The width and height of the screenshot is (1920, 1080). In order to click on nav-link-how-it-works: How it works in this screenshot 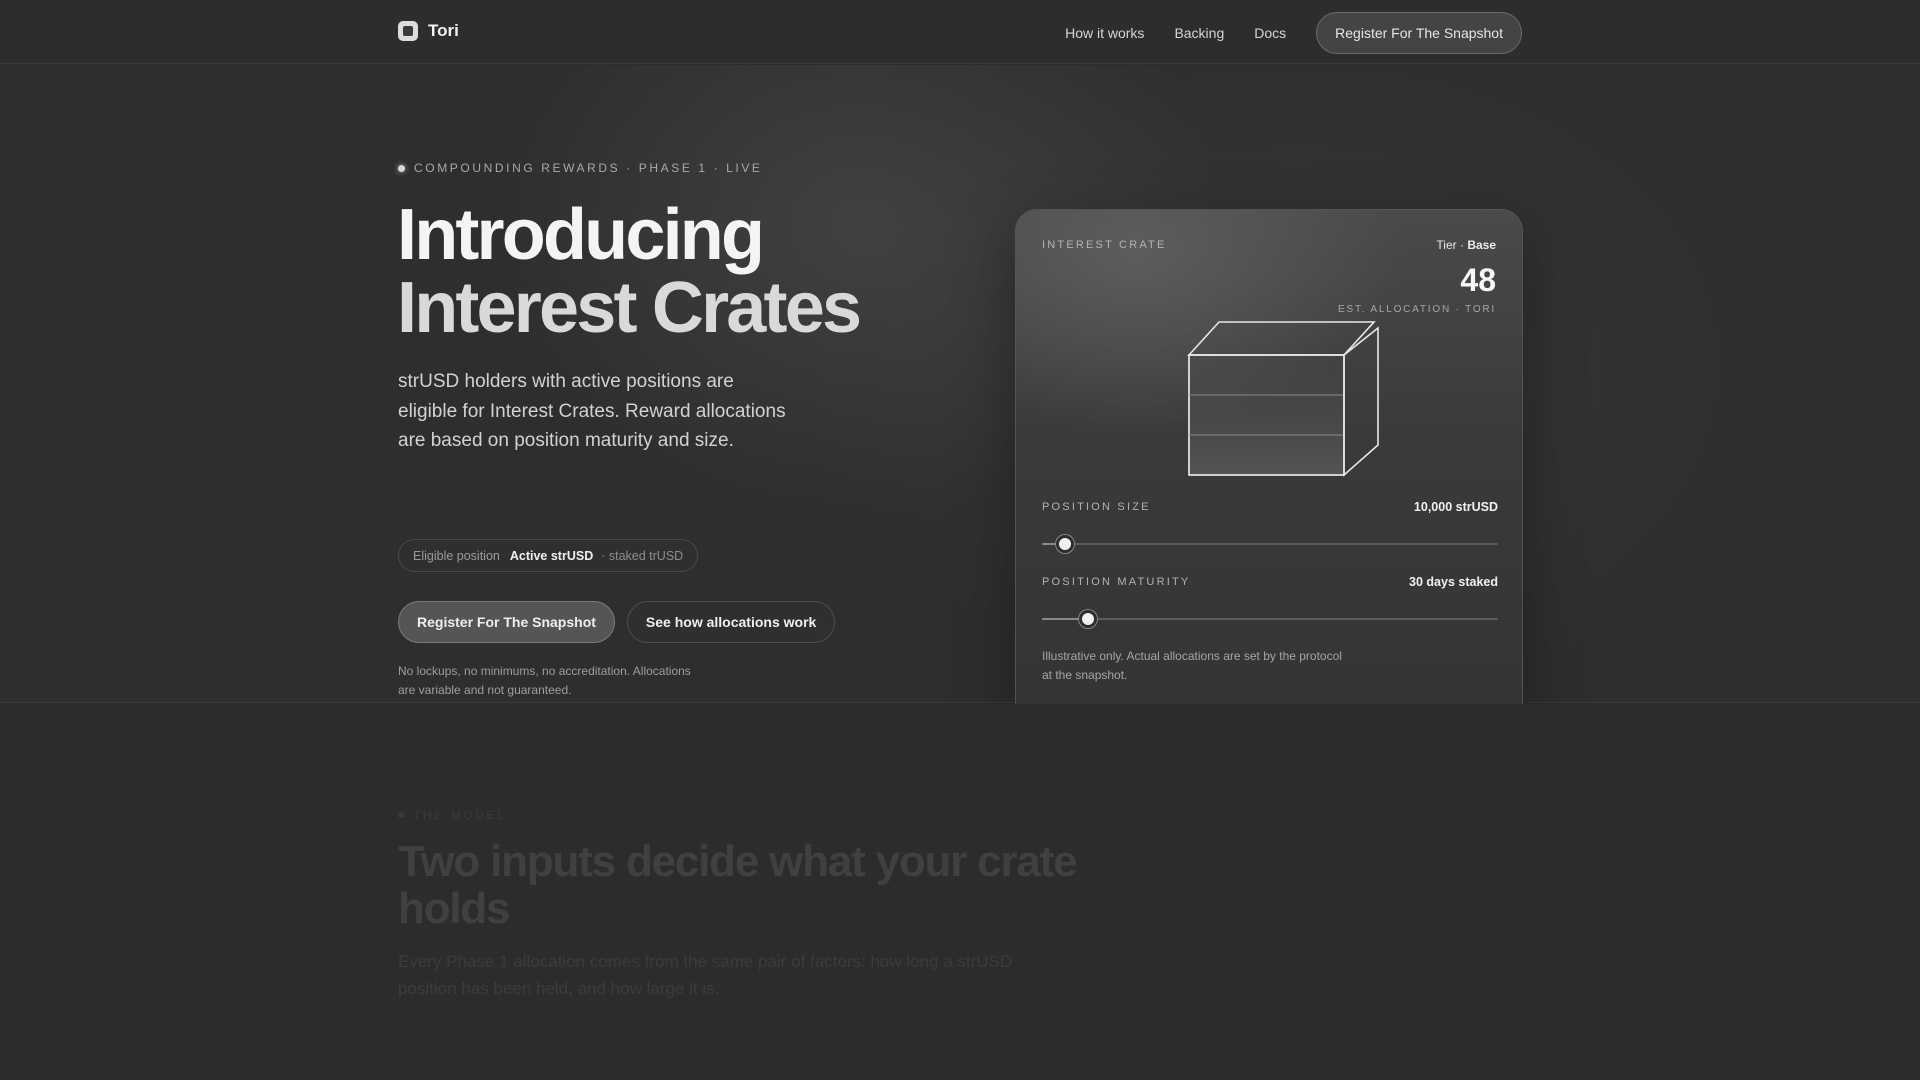, I will do `click(1104, 33)`.